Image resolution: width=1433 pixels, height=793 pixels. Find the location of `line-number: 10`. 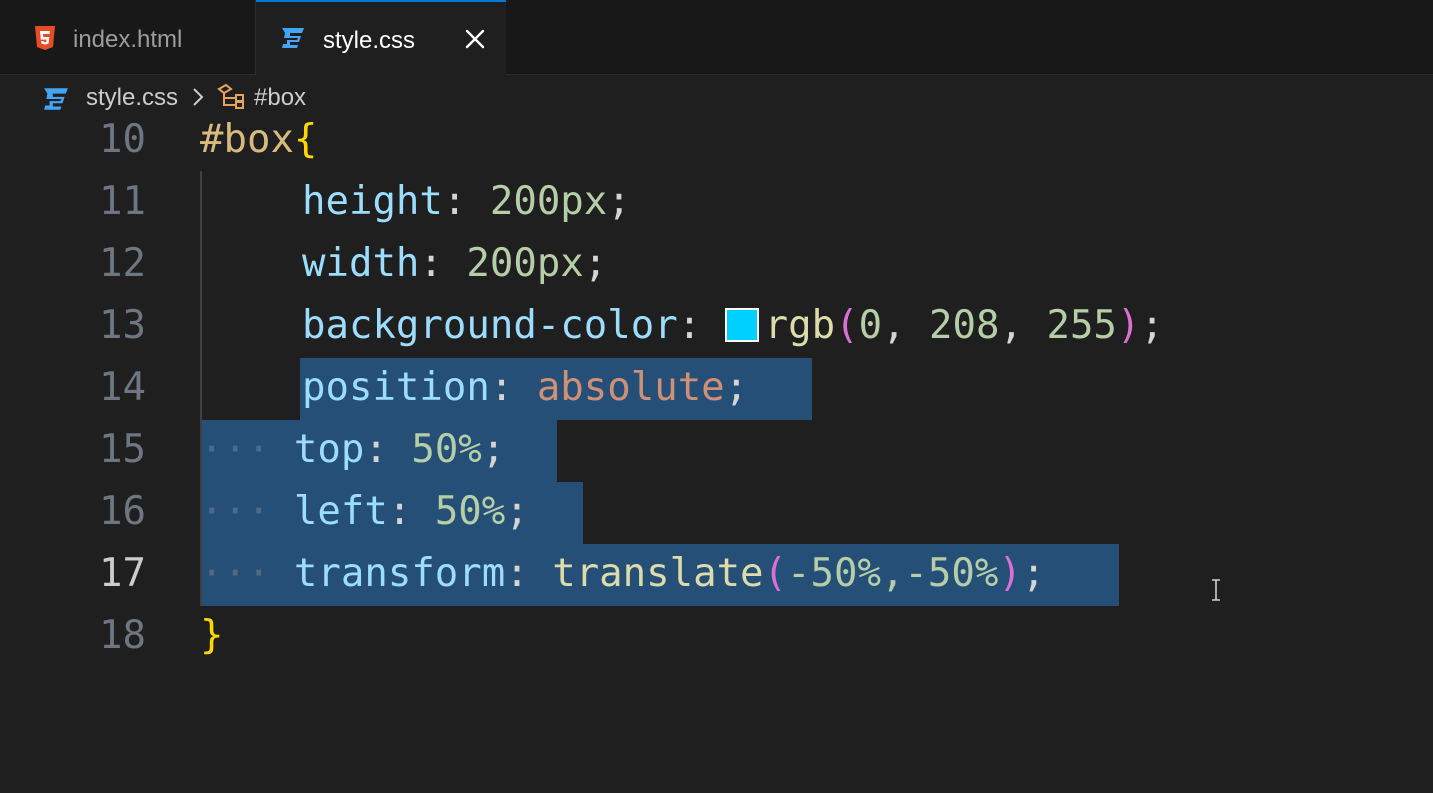

line-number: 10 is located at coordinates (122, 139).